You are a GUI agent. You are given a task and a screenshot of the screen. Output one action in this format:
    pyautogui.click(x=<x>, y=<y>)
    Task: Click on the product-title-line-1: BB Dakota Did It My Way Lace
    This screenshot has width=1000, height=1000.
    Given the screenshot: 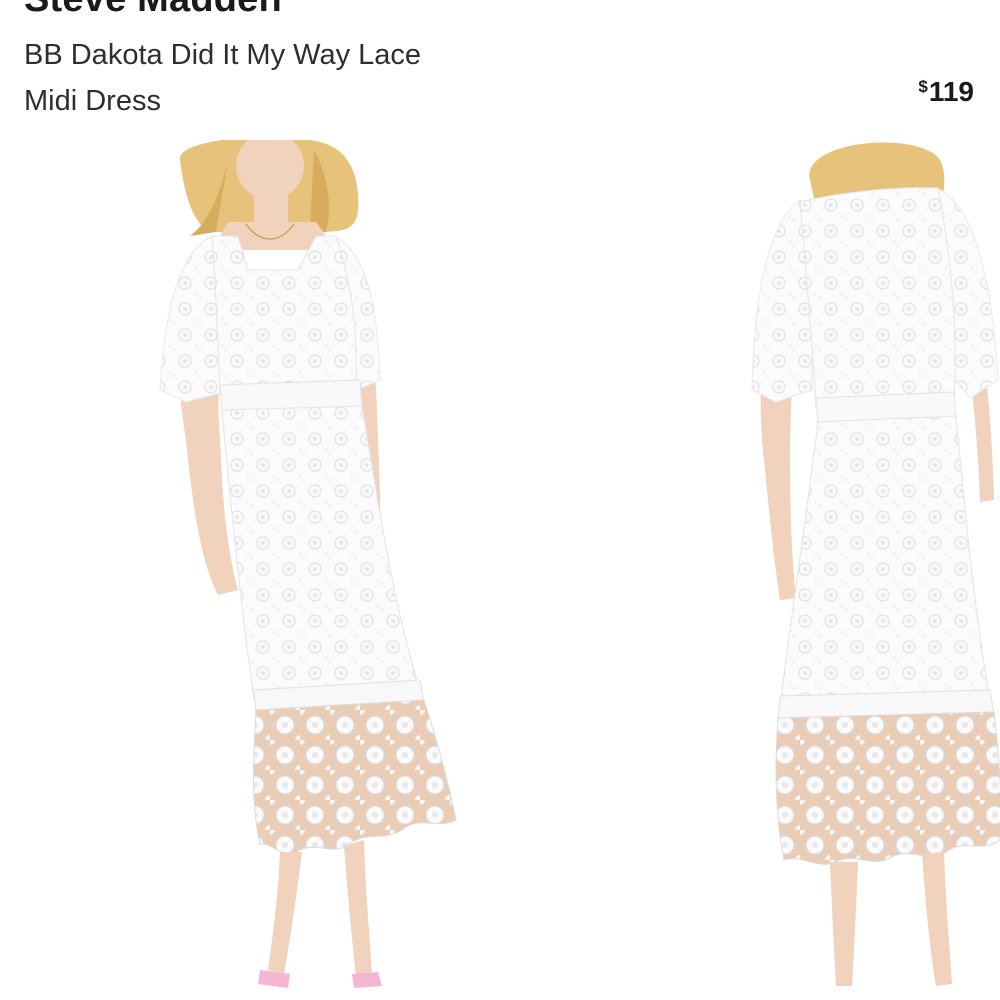 What is the action you would take?
    pyautogui.click(x=223, y=55)
    